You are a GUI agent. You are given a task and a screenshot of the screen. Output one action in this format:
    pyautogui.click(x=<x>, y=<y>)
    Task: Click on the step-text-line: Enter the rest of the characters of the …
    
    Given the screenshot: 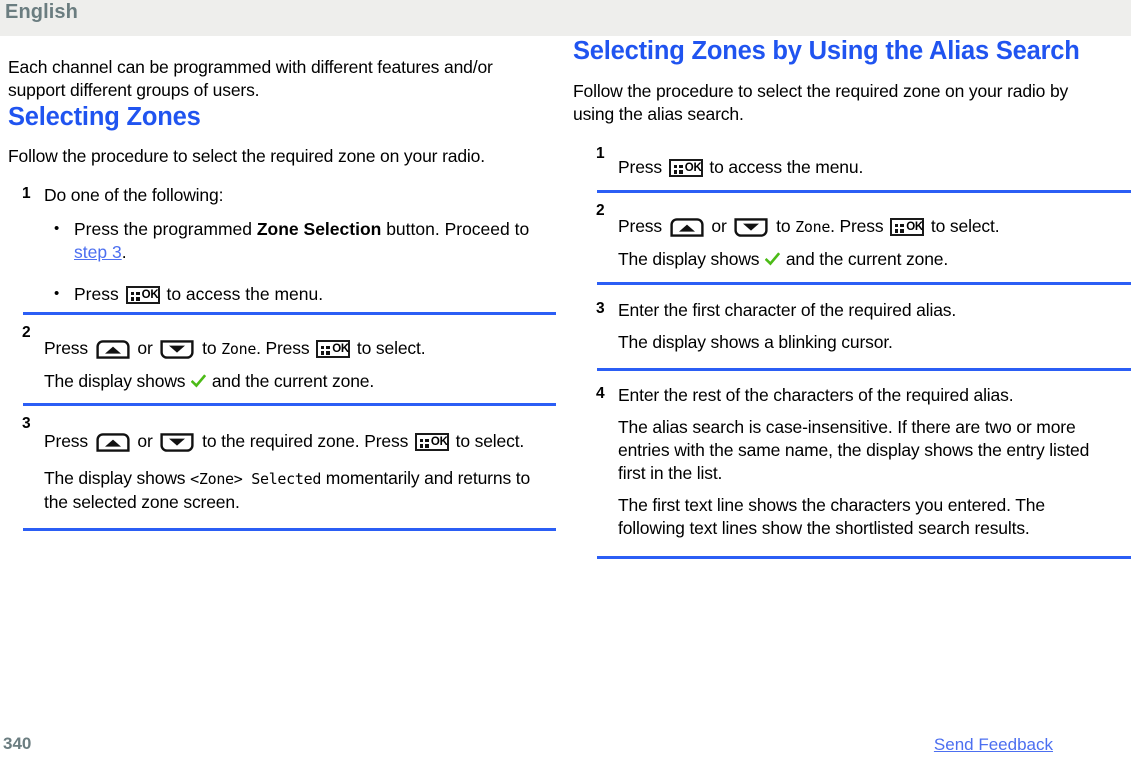 What is the action you would take?
    pyautogui.click(x=816, y=395)
    